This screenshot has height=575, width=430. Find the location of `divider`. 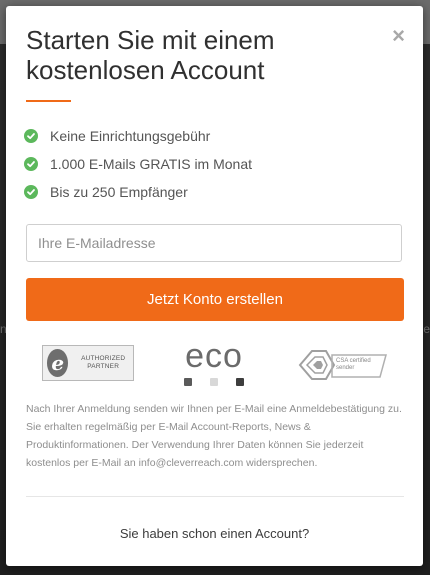

divider is located at coordinates (215, 496).